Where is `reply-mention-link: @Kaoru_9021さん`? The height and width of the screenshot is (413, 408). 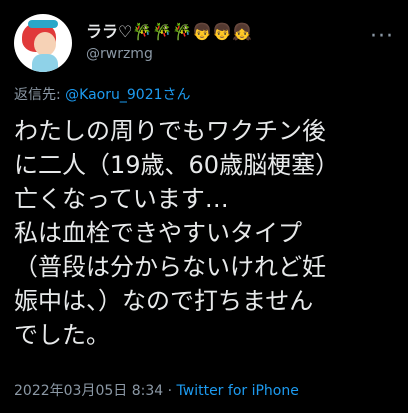 reply-mention-link: @Kaoru_9021さん is located at coordinates (127, 95).